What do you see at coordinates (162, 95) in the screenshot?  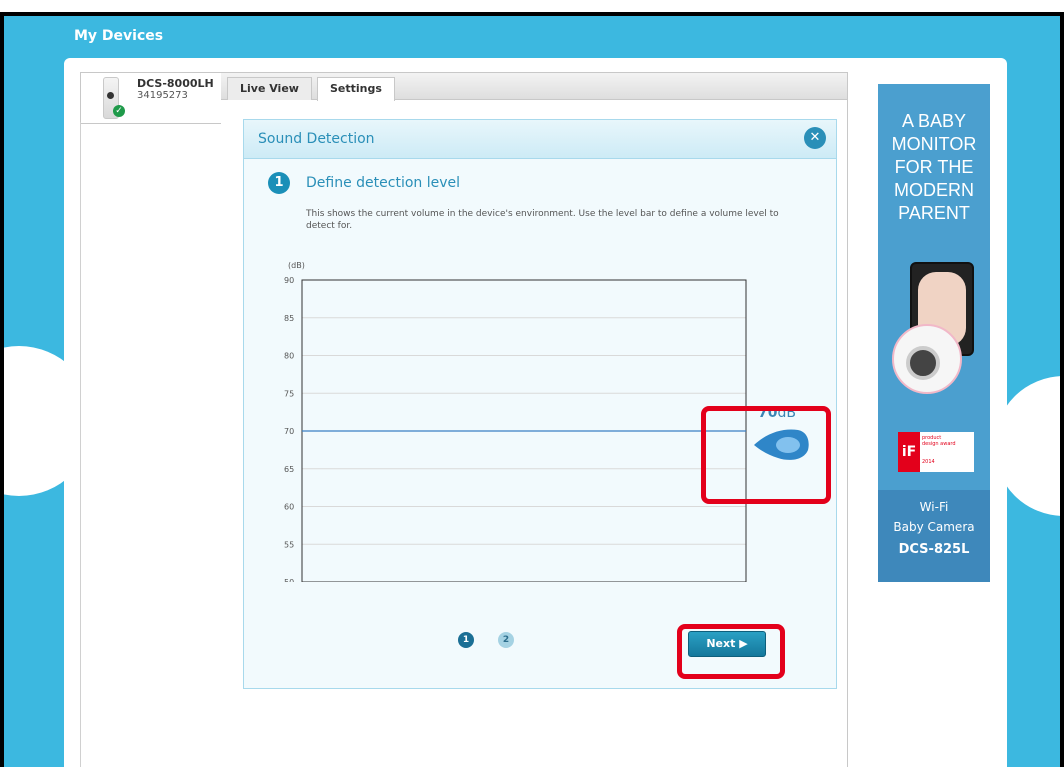 I see `device-id: 34195273` at bounding box center [162, 95].